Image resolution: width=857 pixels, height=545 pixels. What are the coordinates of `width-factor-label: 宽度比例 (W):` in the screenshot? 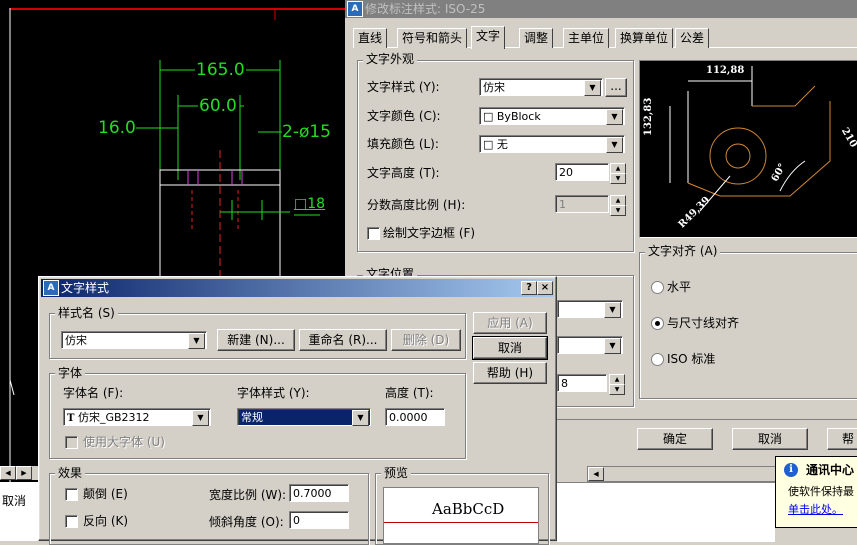 It's located at (248, 495).